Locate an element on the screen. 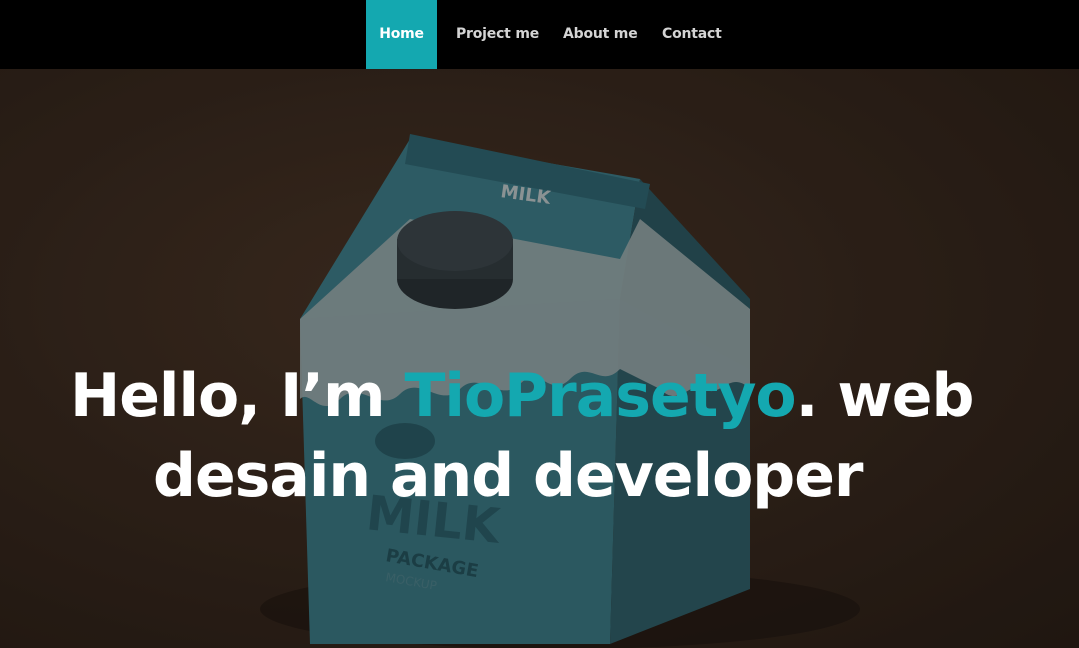 The height and width of the screenshot is (648, 1079). nav-about-me: About me is located at coordinates (600, 34).